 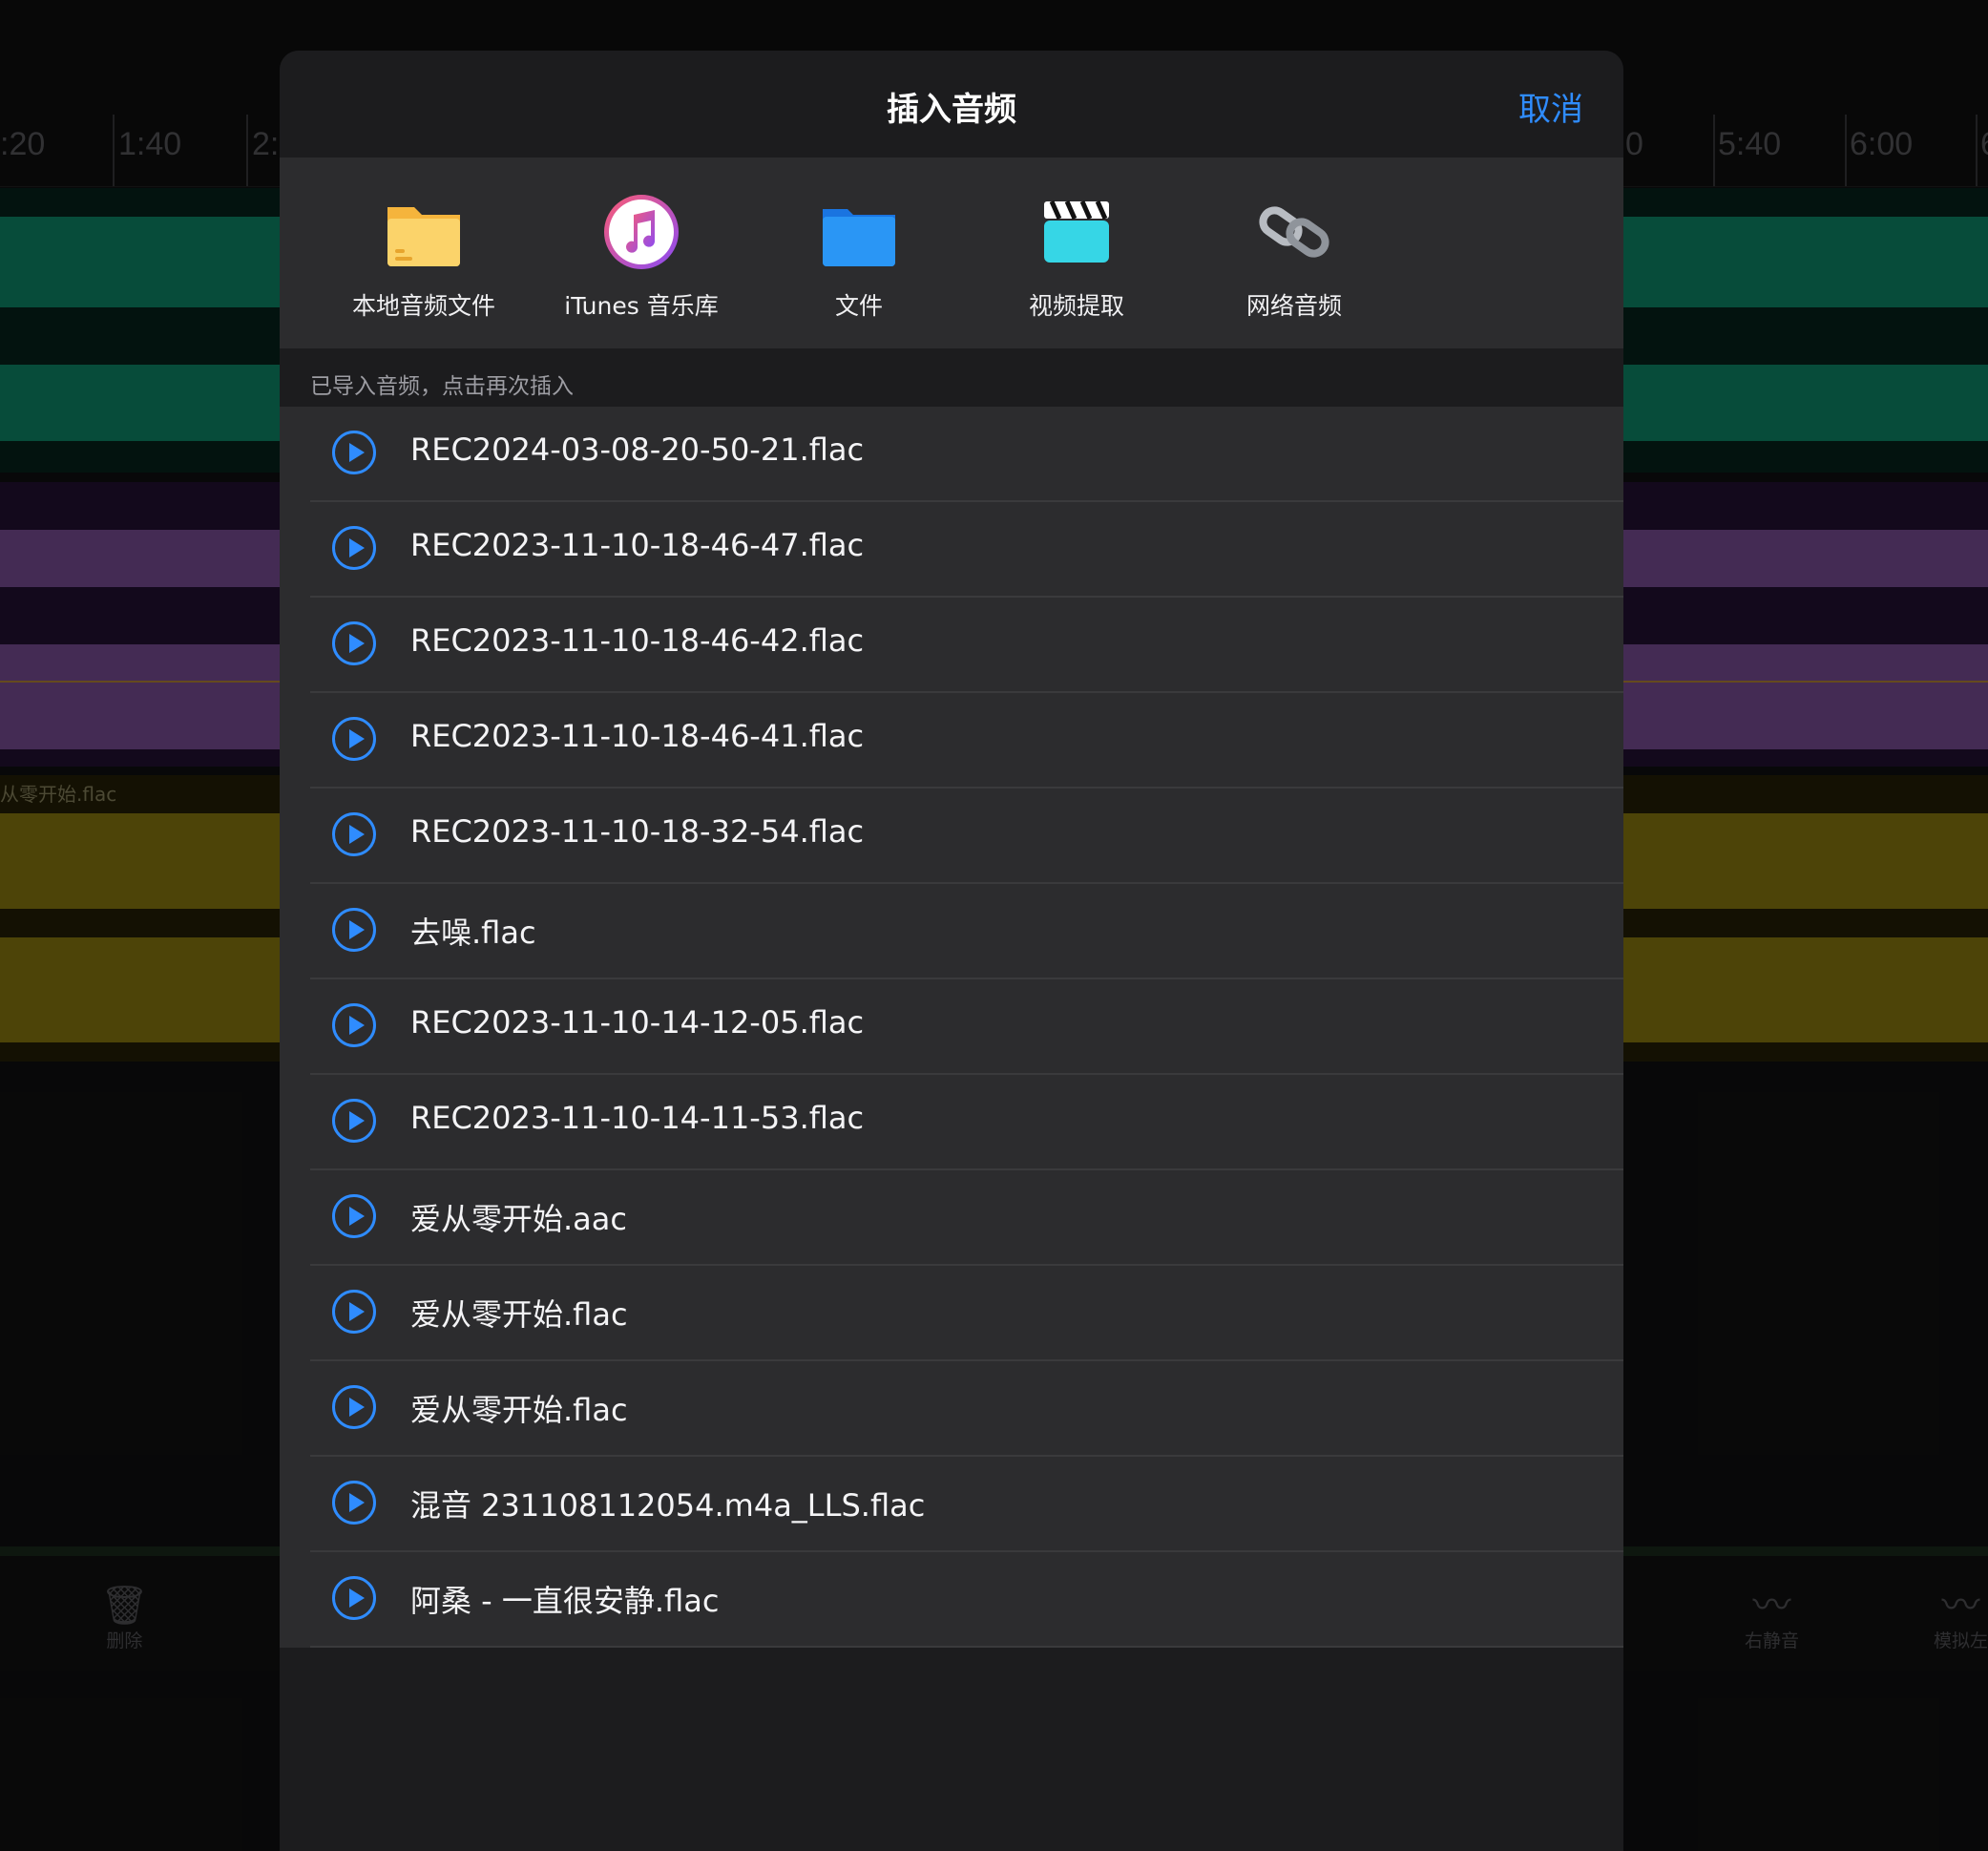 What do you see at coordinates (1550, 106) in the screenshot?
I see `cancel-button: 取消` at bounding box center [1550, 106].